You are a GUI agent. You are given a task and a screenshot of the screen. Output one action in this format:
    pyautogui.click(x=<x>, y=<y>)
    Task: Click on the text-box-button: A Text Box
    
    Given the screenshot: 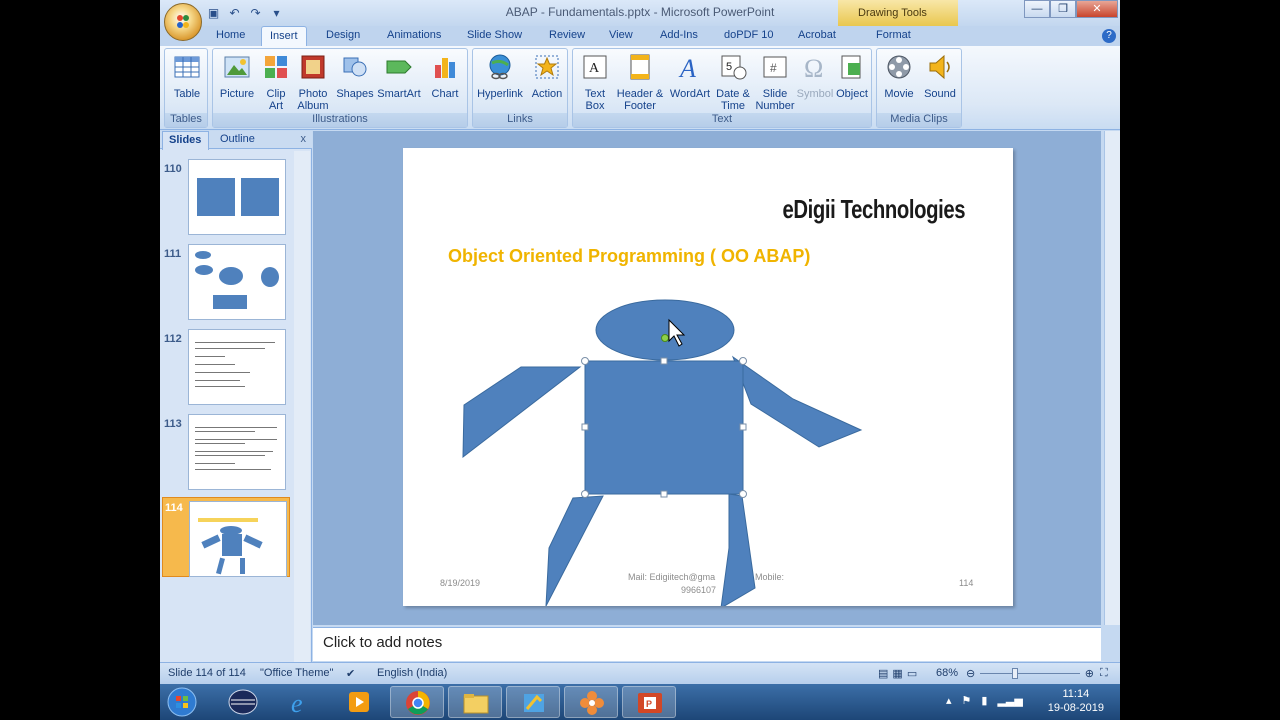 What is the action you would take?
    pyautogui.click(x=595, y=82)
    